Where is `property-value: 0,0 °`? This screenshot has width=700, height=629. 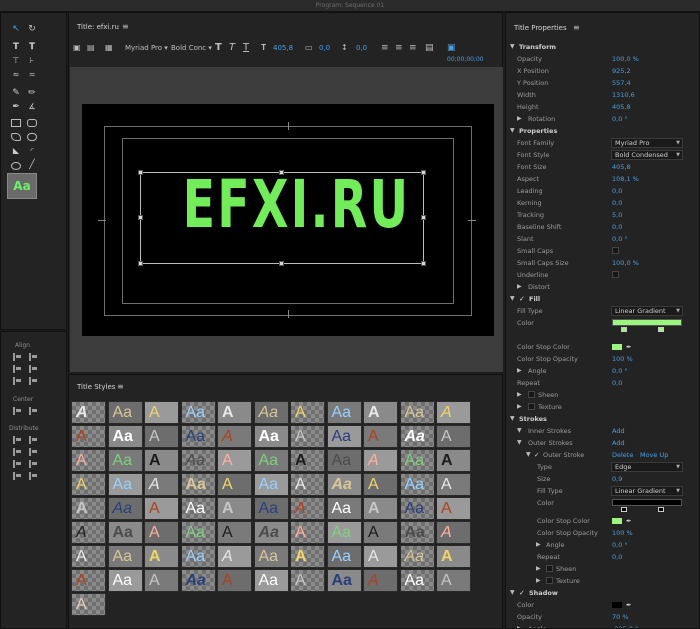
property-value: 0,0 ° is located at coordinates (620, 371).